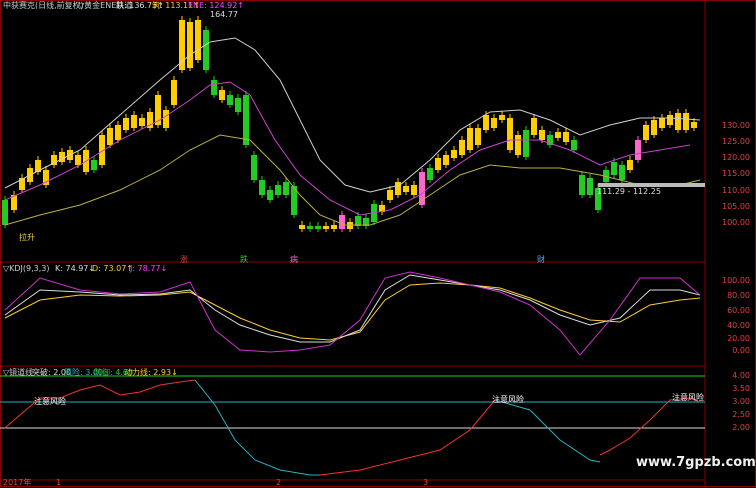 Image resolution: width=756 pixels, height=488 pixels. What do you see at coordinates (738, 310) in the screenshot?
I see `kdj-tick: 60.00` at bounding box center [738, 310].